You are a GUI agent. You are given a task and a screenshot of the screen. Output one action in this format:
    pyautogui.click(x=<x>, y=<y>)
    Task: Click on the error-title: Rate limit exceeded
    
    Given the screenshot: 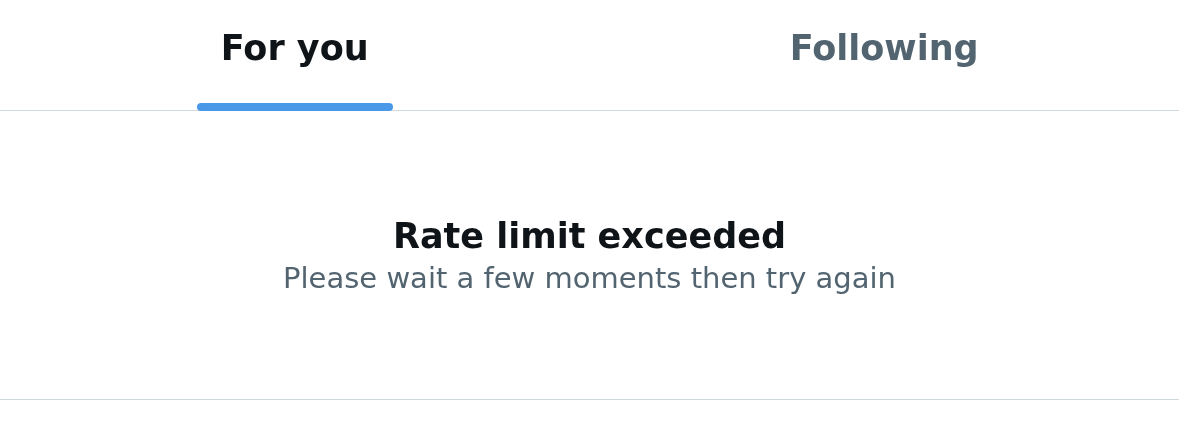 What is the action you would take?
    pyautogui.click(x=589, y=236)
    